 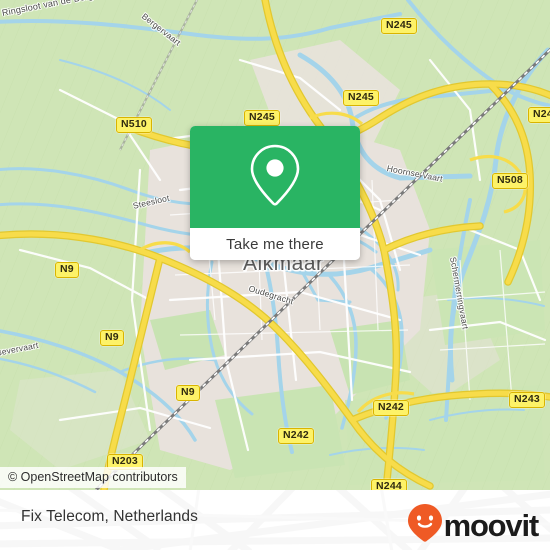 I want to click on road-shield-n245-mid: N245, so click(x=361, y=98).